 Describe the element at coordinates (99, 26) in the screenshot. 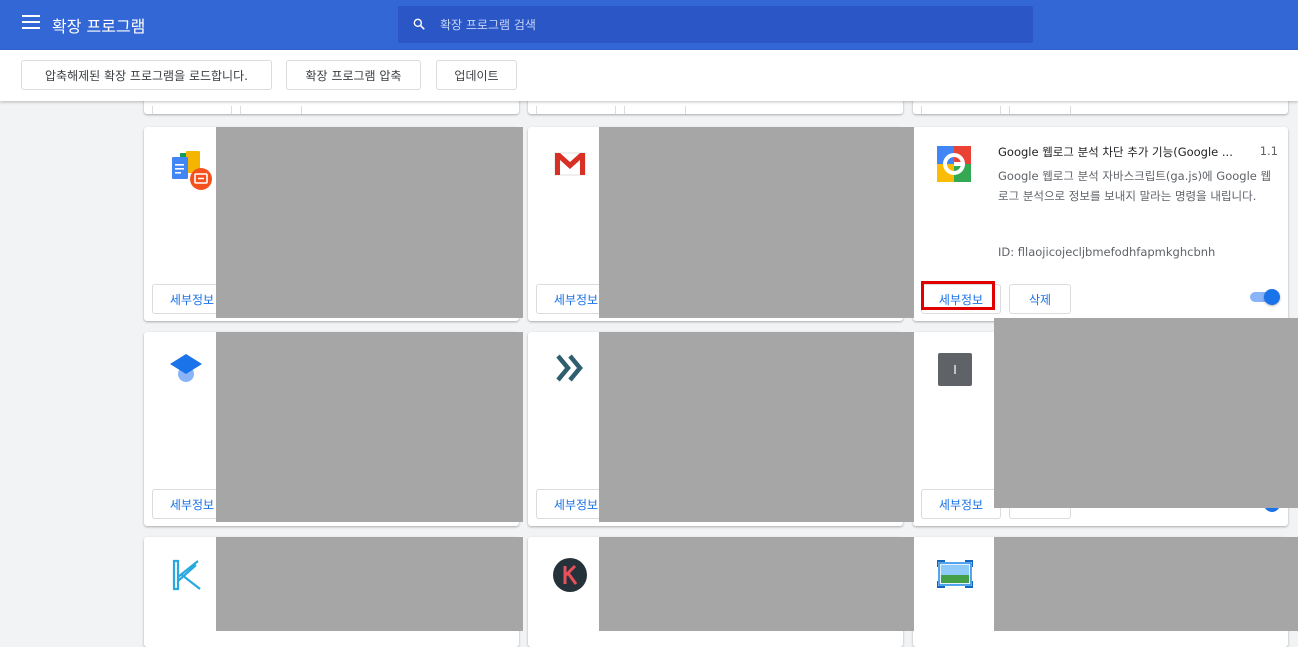

I see `page-title: 확장 프로그램` at that location.